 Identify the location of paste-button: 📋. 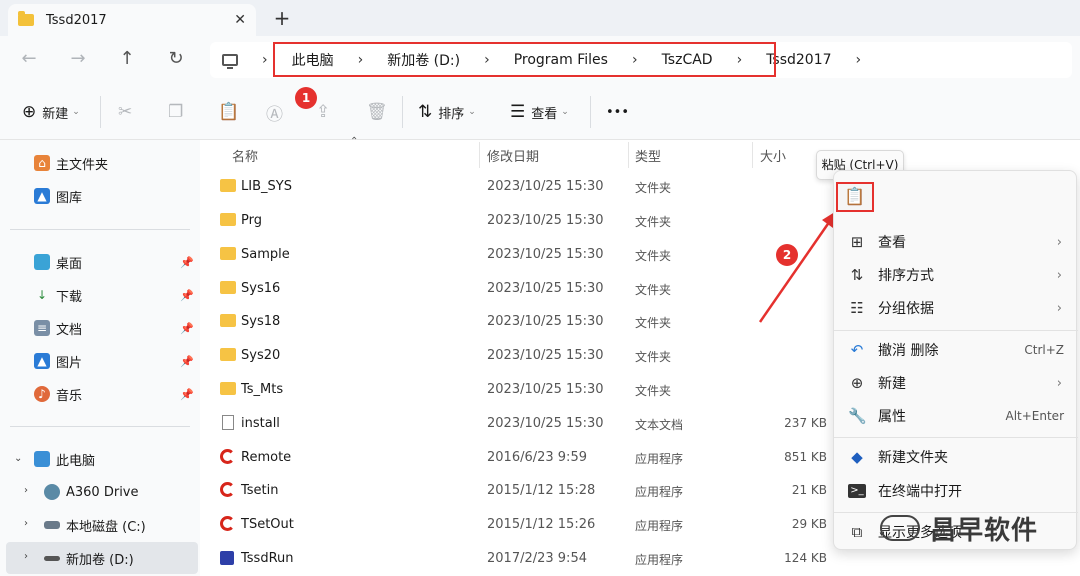
(231, 112).